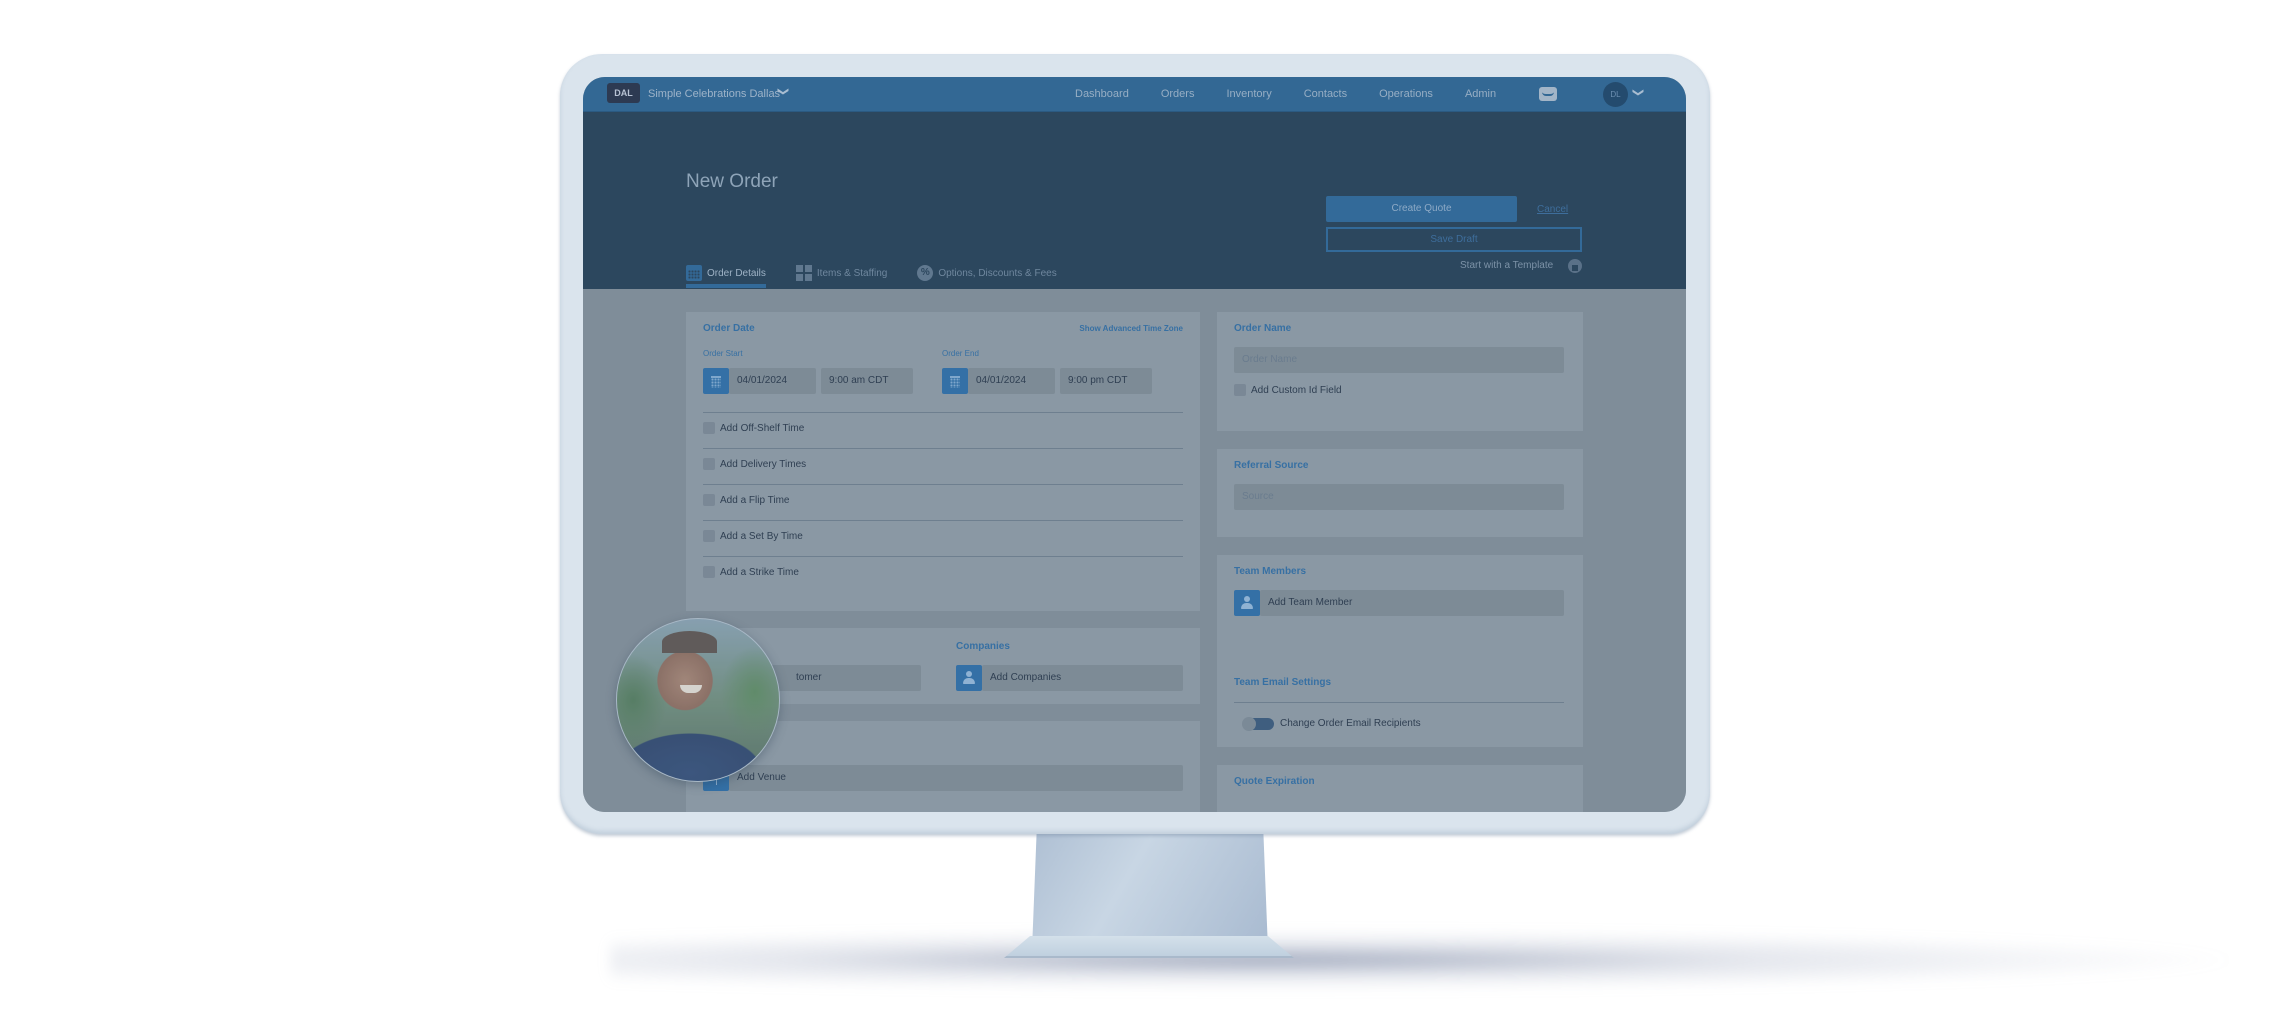 The height and width of the screenshot is (1019, 2275). I want to click on save-draft-button: Save Draft, so click(1454, 239).